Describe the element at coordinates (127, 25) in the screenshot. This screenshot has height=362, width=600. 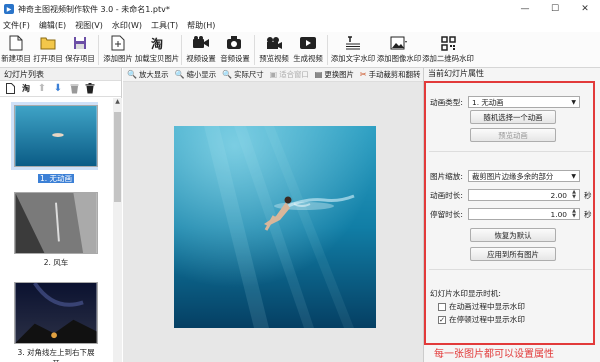
I see `menu-watermark: 水印(W)` at that location.